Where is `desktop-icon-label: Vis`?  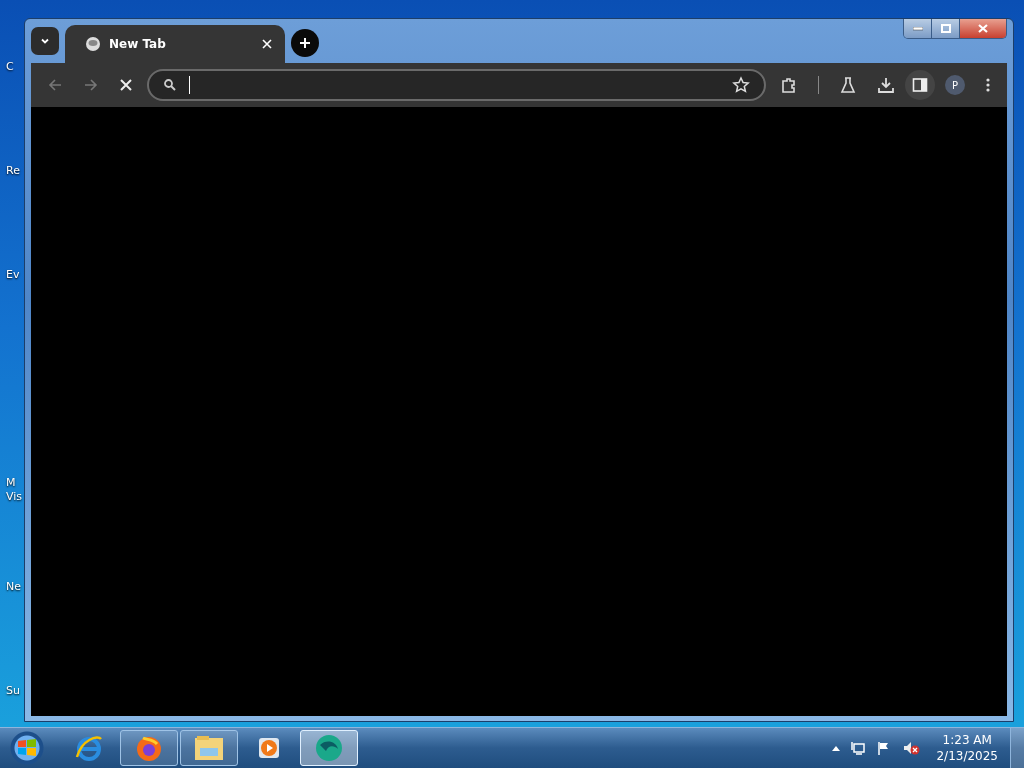 desktop-icon-label: Vis is located at coordinates (14, 496).